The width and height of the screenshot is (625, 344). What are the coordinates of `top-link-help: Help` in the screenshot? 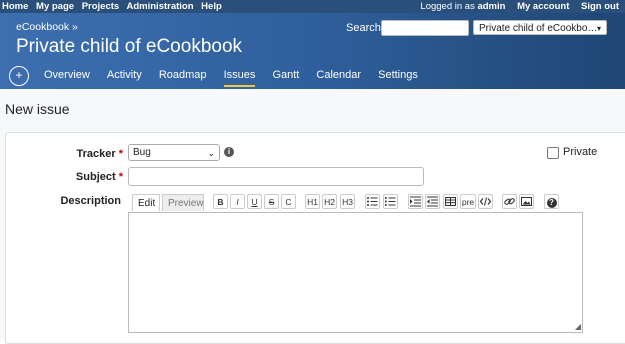 It's located at (211, 6).